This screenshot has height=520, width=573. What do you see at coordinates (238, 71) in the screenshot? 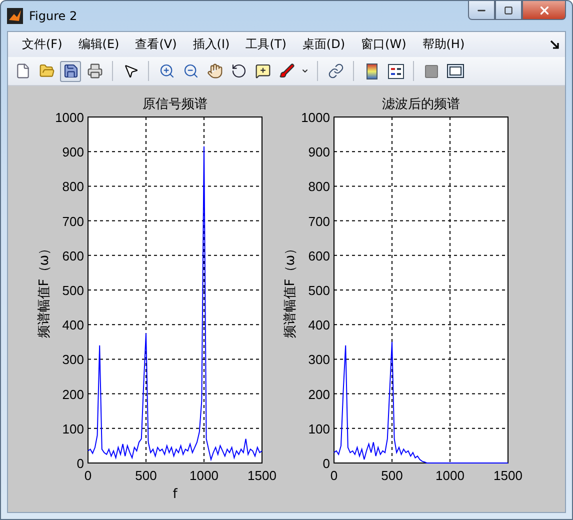
I see `rotate-icon` at bounding box center [238, 71].